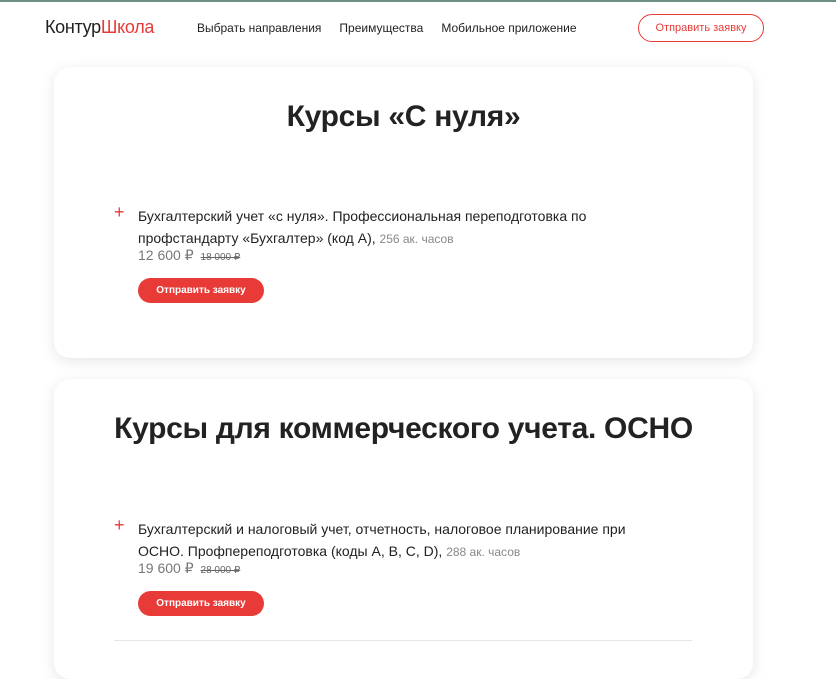 Image resolution: width=836 pixels, height=679 pixels. What do you see at coordinates (416, 239) in the screenshot?
I see `course-hours: 256 ак. часов` at bounding box center [416, 239].